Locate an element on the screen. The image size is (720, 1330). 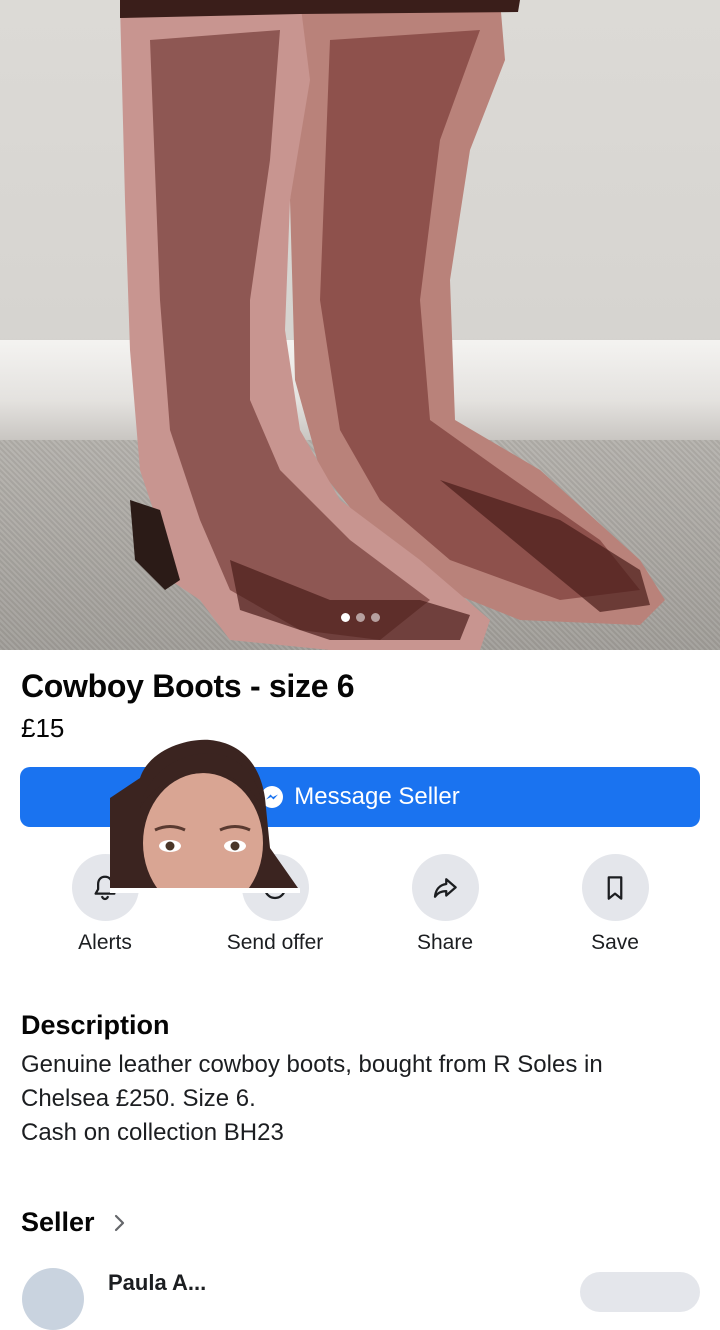
save-circle is located at coordinates (615, 887).